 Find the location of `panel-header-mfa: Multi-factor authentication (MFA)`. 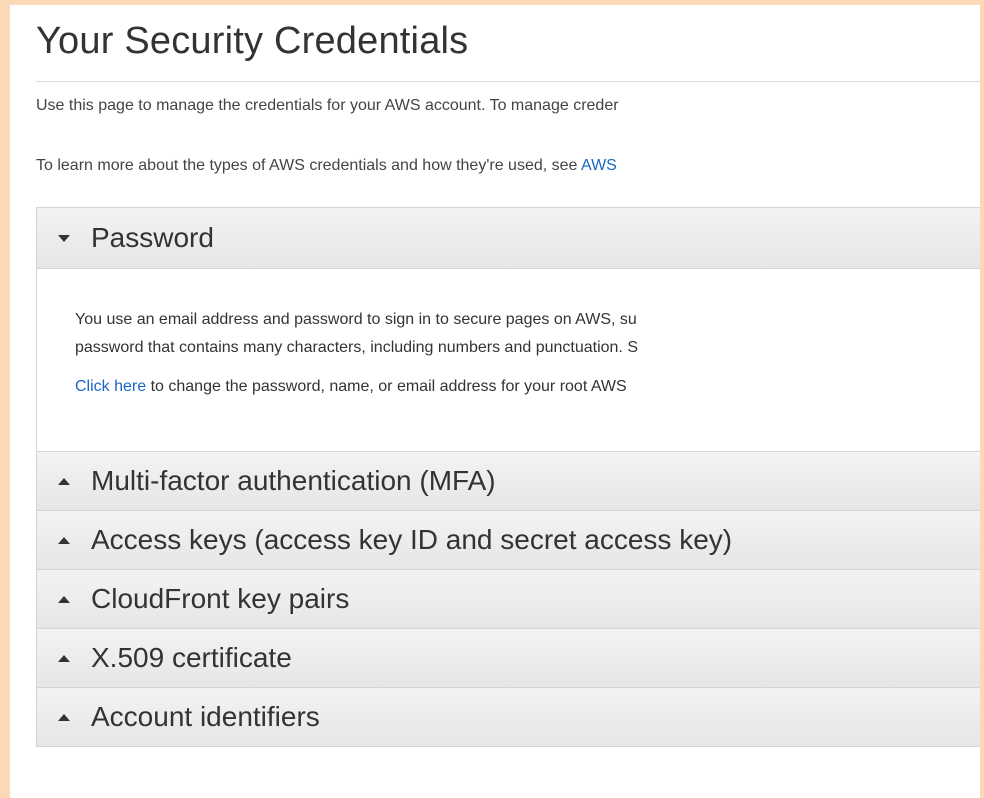

panel-header-mfa: Multi-factor authentication (MFA) is located at coordinates (508, 480).